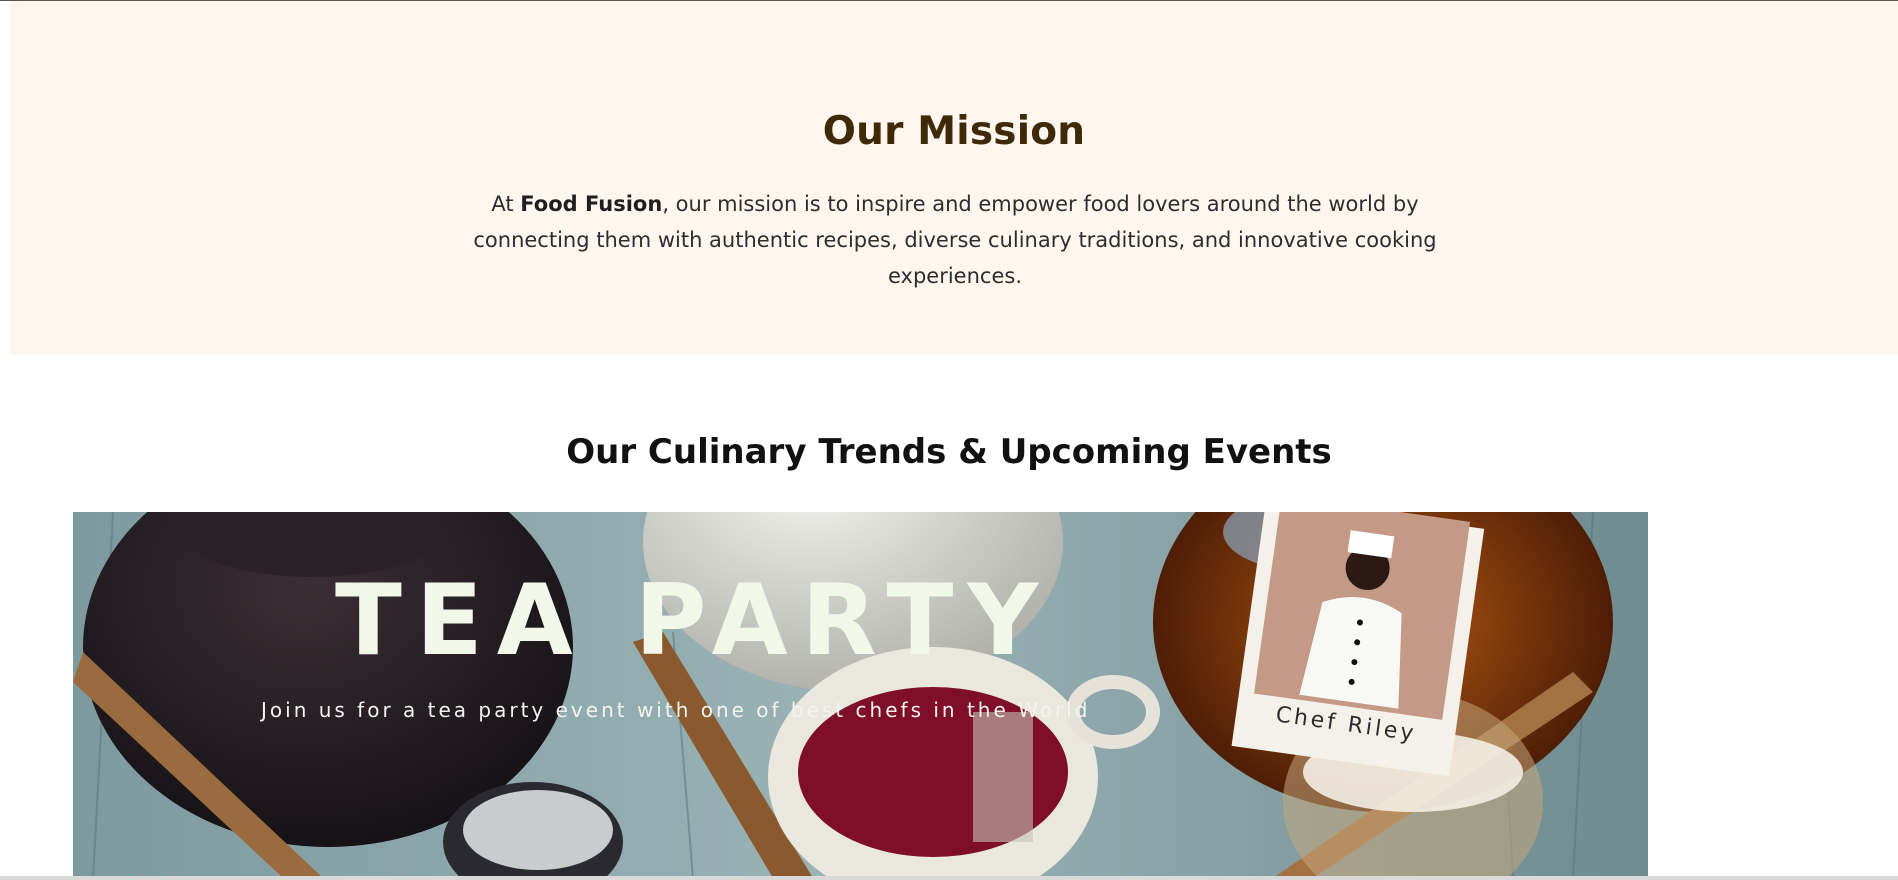 This screenshot has width=1898, height=880. Describe the element at coordinates (591, 204) in the screenshot. I see `brand-name: Food Fusion` at that location.